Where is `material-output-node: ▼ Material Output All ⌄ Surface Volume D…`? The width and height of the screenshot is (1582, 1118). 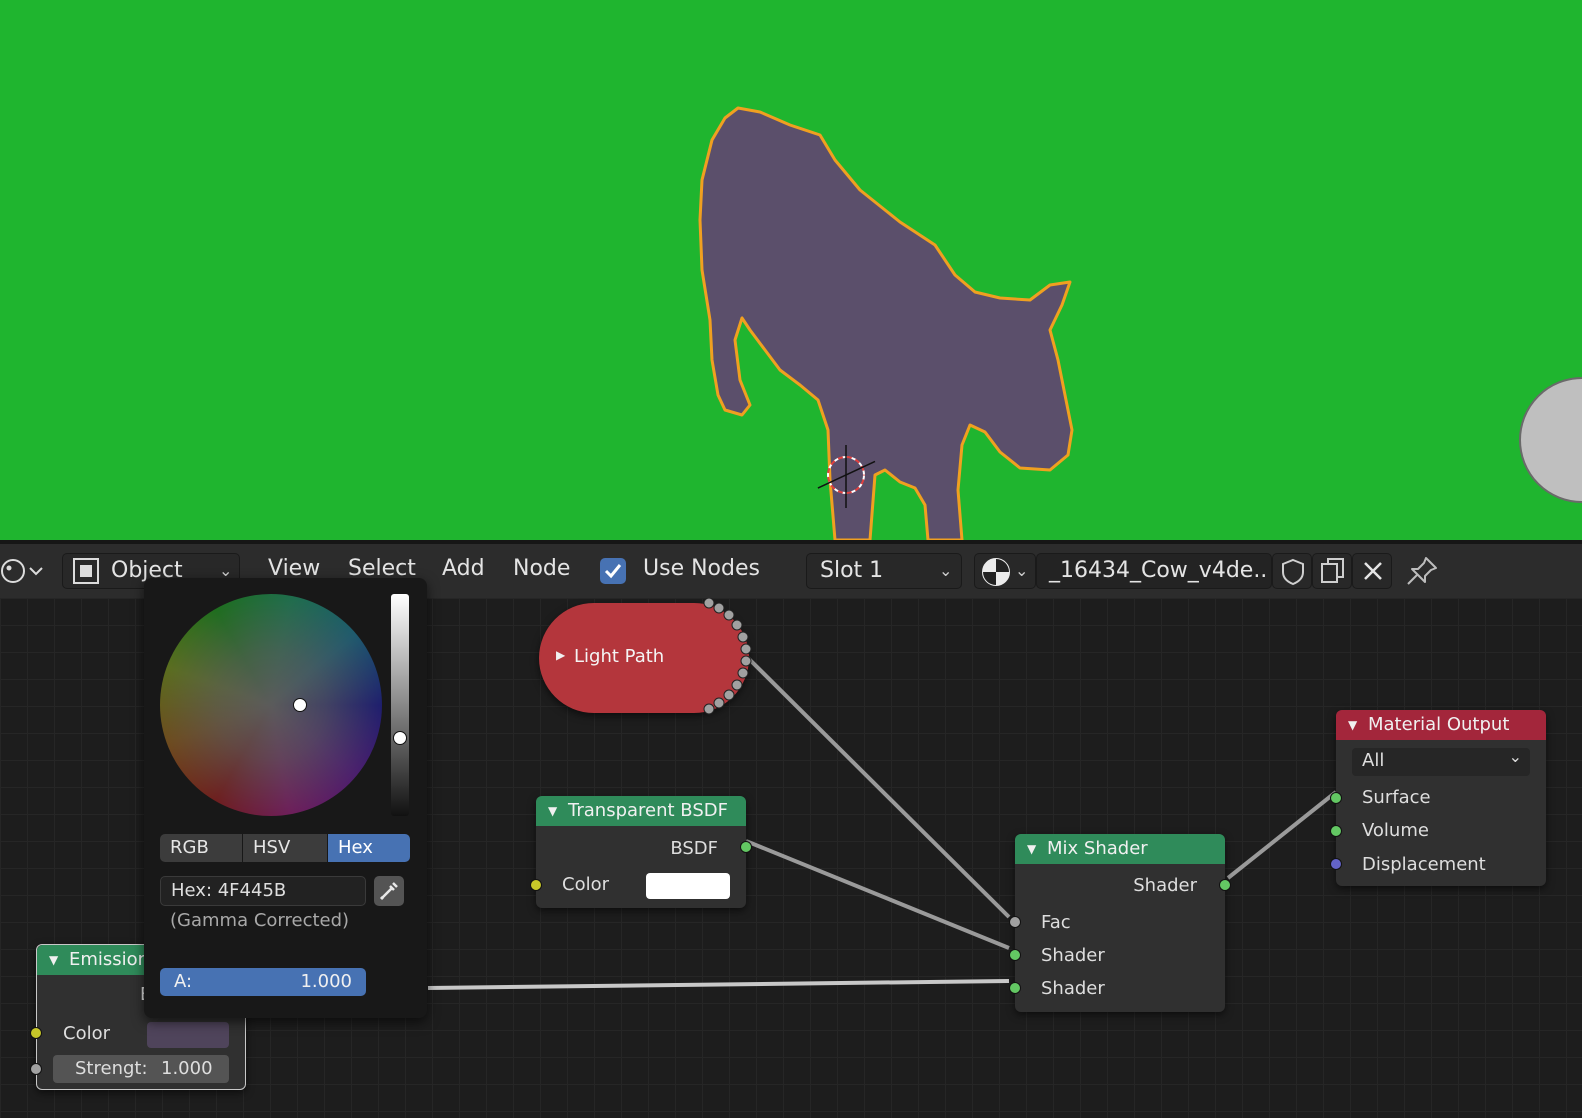
material-output-node: ▼ Material Output All ⌄ Surface Volume D… is located at coordinates (1438, 798).